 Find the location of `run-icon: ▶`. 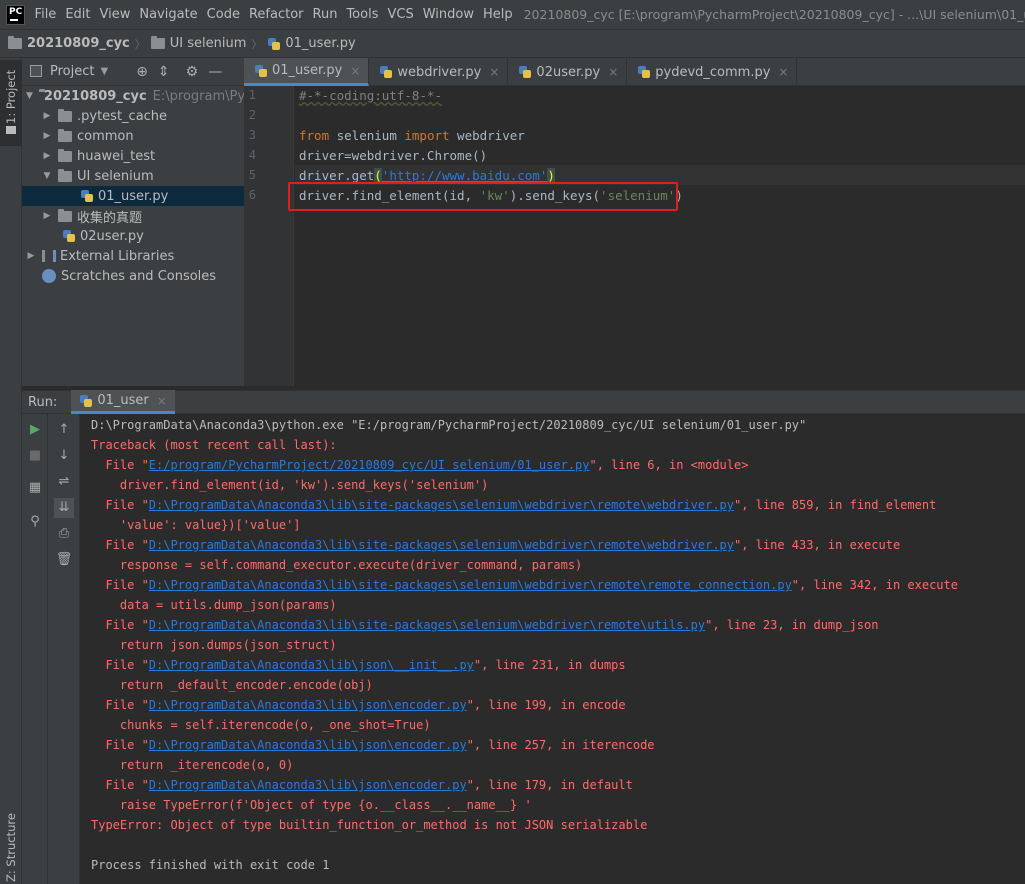

run-icon: ▶ is located at coordinates (35, 430).